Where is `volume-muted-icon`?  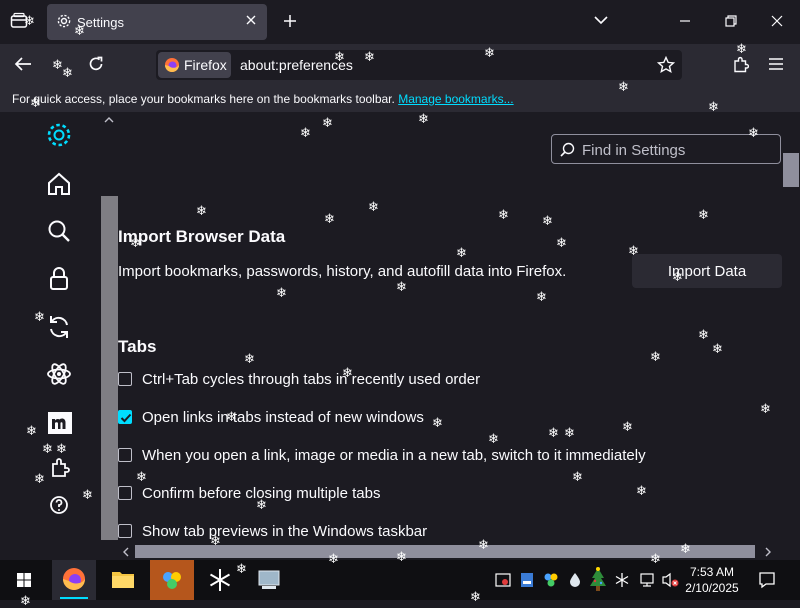 volume-muted-icon is located at coordinates (670, 580).